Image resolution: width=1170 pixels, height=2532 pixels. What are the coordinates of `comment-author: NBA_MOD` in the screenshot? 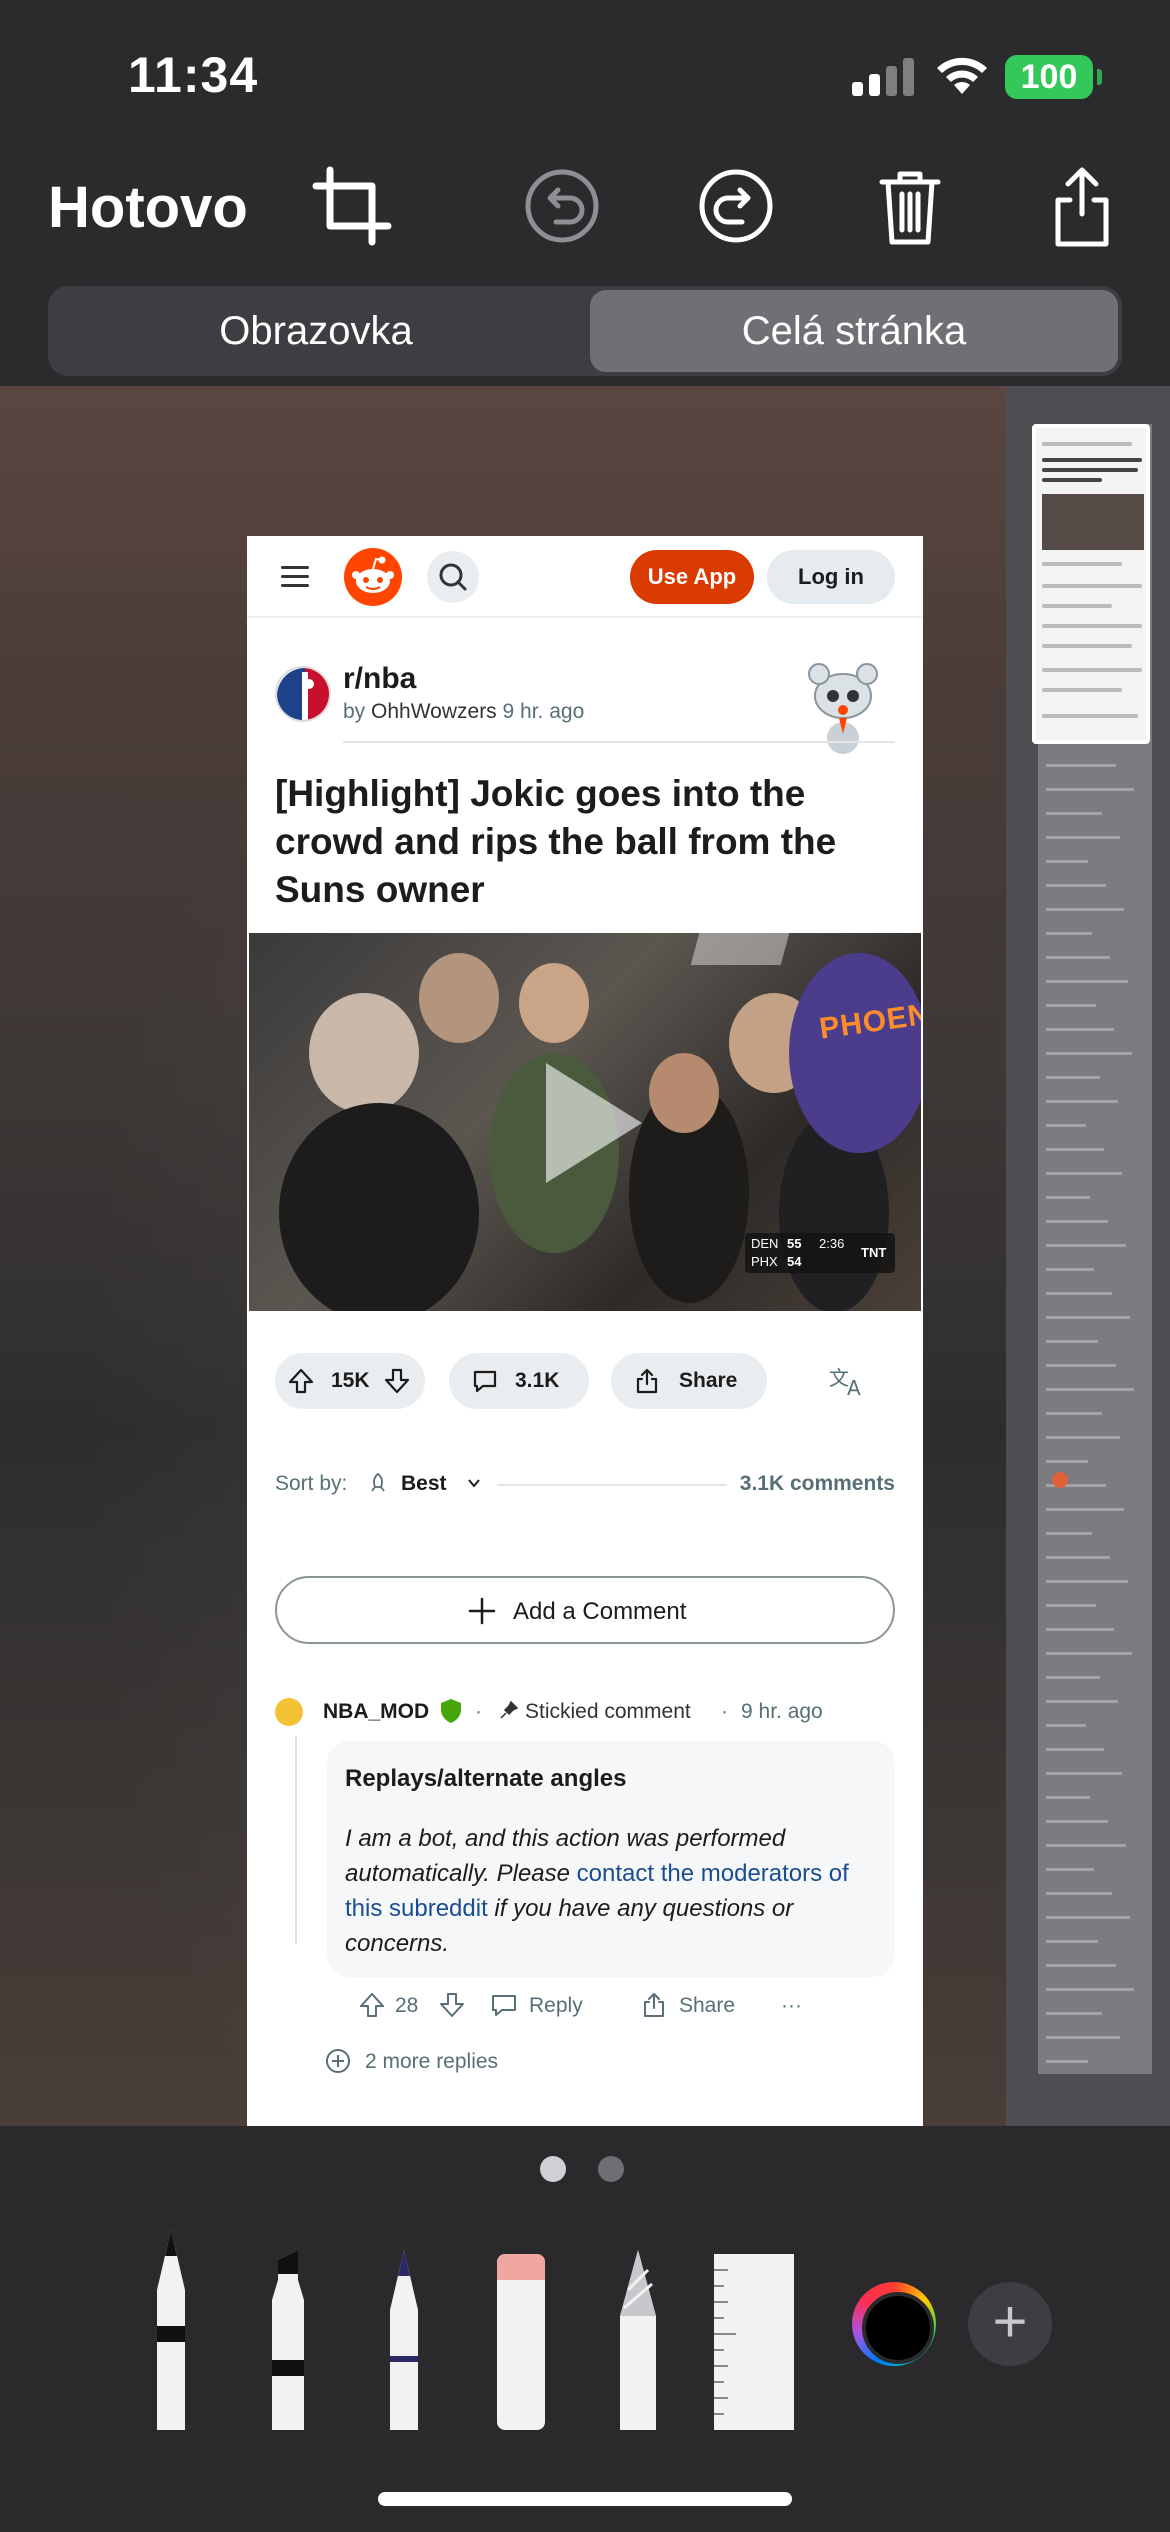 It's located at (376, 1712).